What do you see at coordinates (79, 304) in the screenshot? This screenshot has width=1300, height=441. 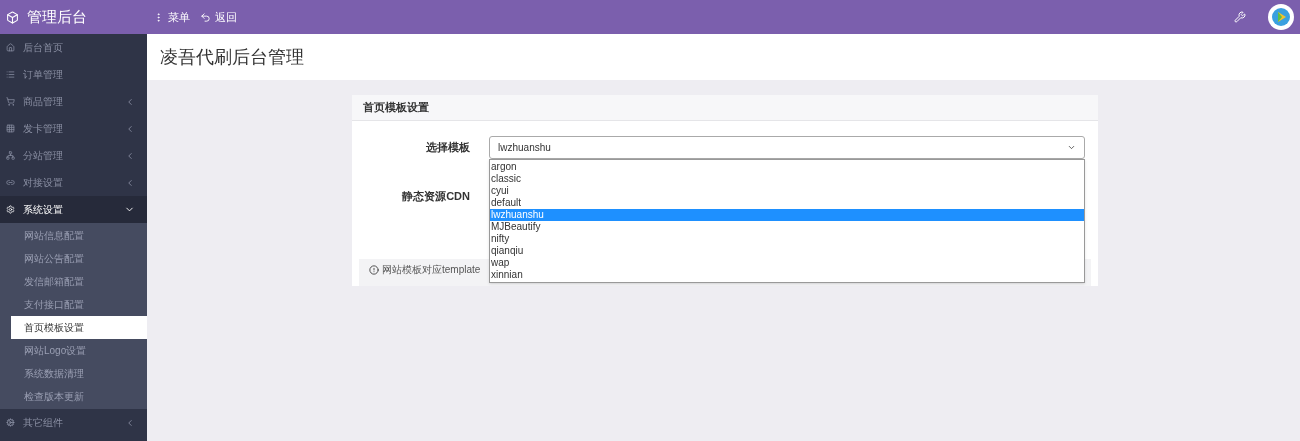 I see `submenu-item: 支付接口配置` at bounding box center [79, 304].